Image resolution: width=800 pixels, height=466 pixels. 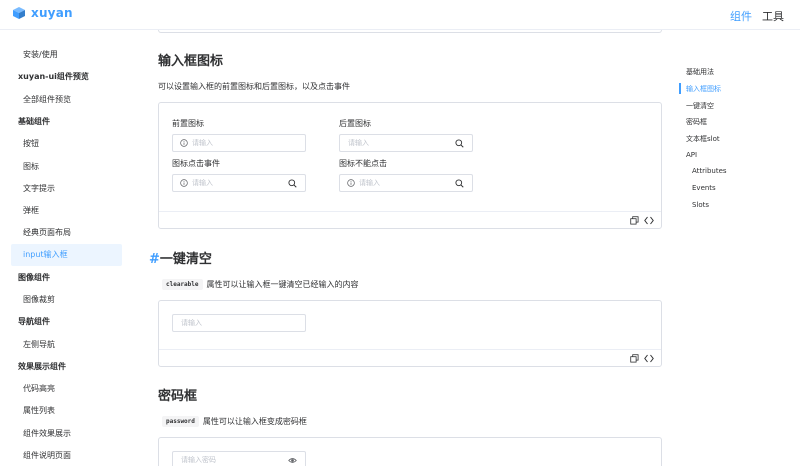 I want to click on toc-item-events: Events, so click(x=704, y=188).